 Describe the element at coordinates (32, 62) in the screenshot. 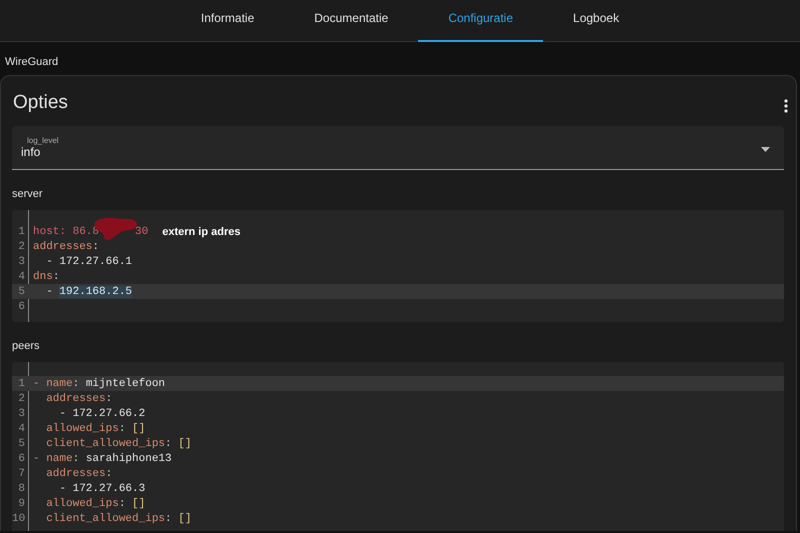

I see `app-title: WireGuard` at that location.